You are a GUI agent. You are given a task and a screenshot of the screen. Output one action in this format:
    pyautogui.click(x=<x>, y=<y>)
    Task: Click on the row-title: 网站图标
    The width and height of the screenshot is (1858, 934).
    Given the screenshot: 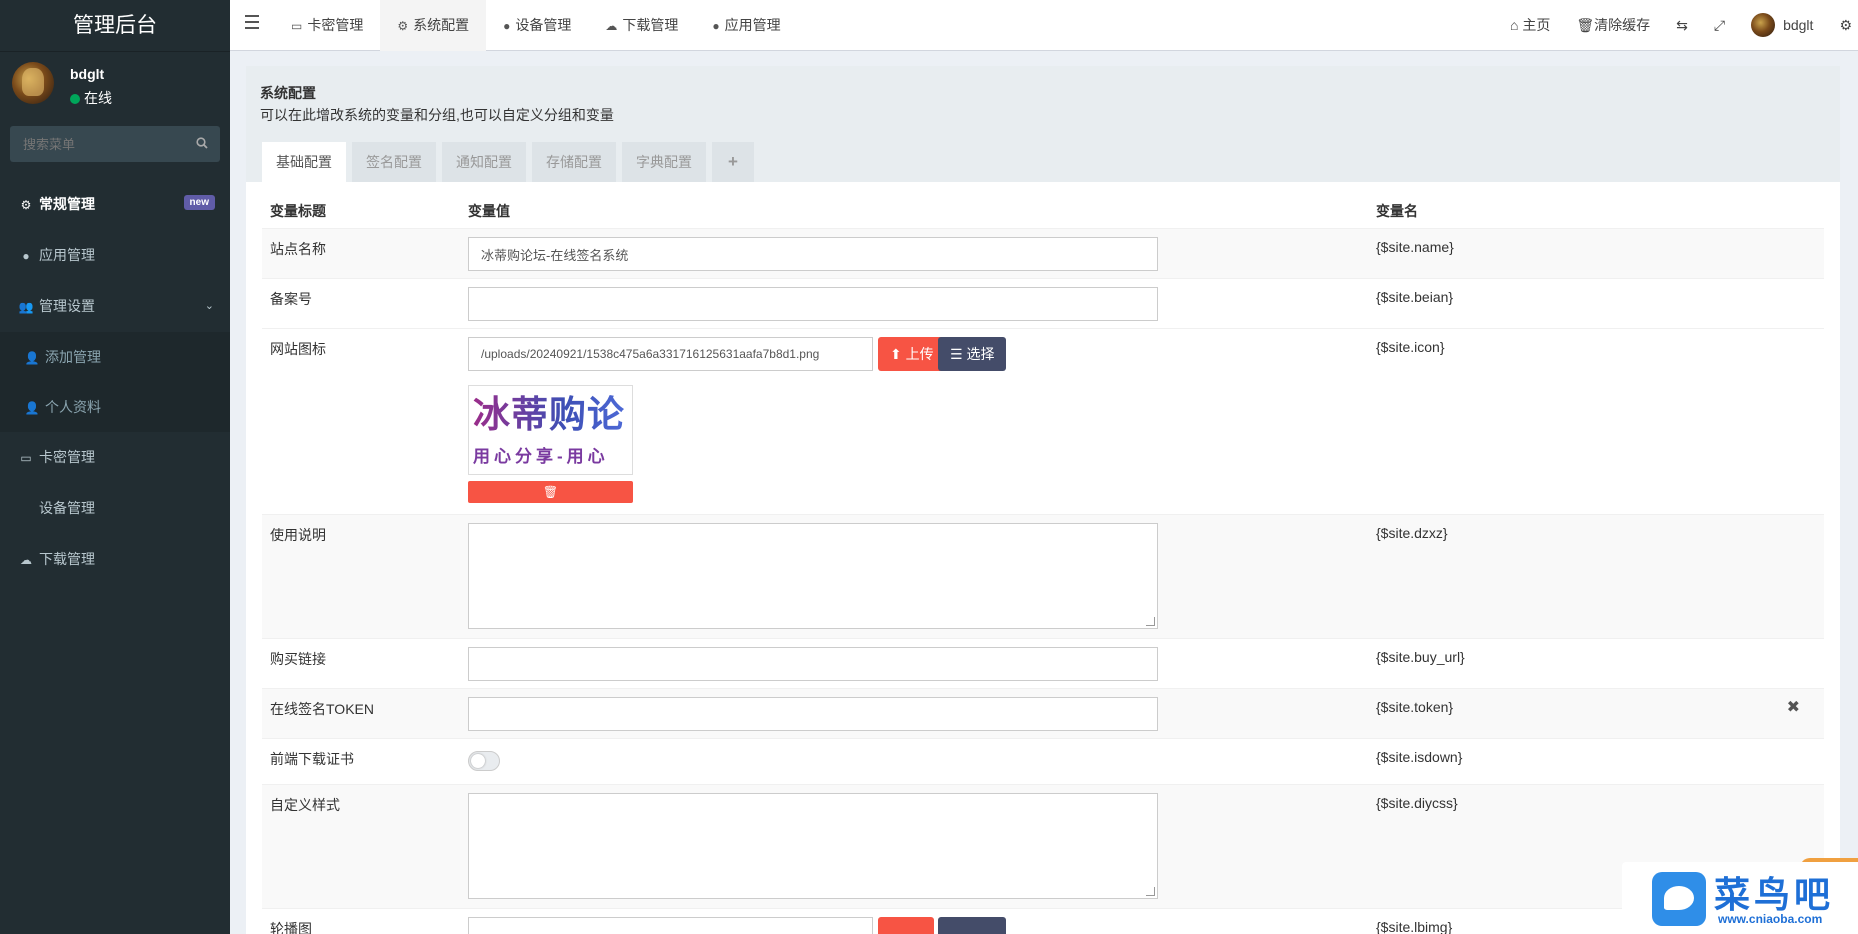 What is the action you would take?
    pyautogui.click(x=298, y=349)
    